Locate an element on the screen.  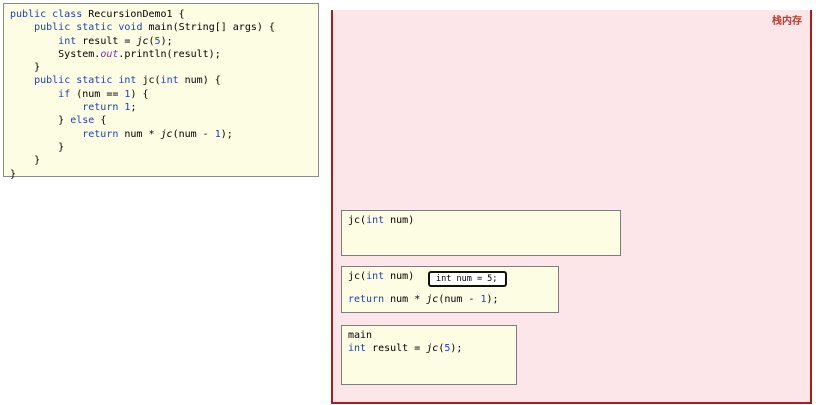
code-token: public class is located at coordinates (46, 14).